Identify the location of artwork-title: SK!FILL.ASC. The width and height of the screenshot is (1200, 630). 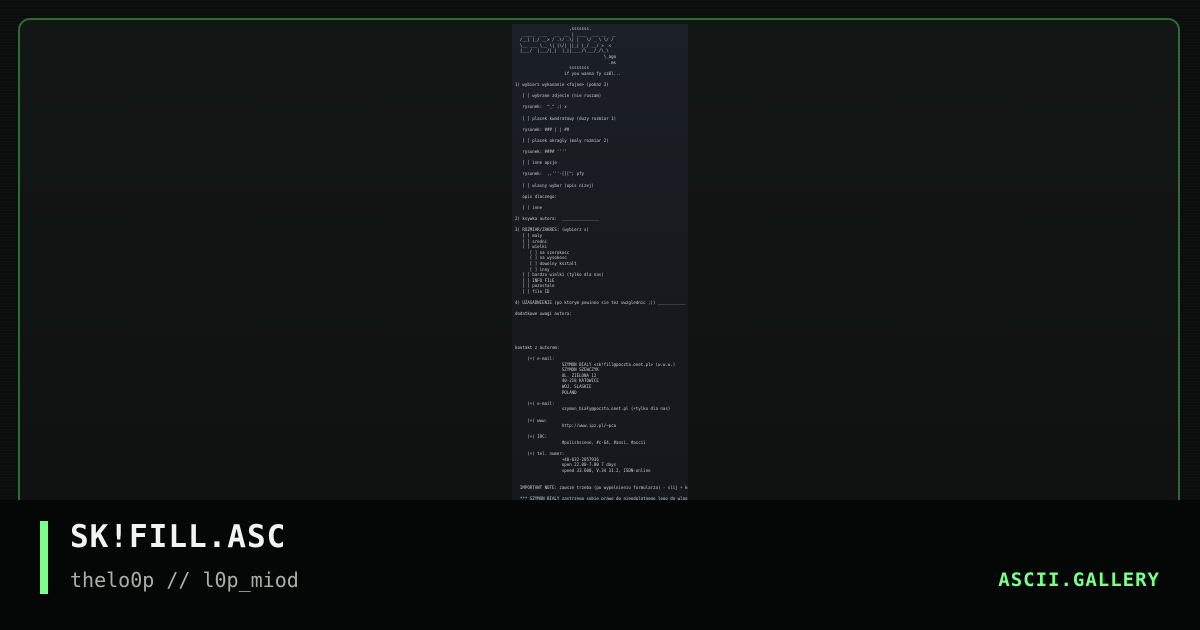
(178, 537).